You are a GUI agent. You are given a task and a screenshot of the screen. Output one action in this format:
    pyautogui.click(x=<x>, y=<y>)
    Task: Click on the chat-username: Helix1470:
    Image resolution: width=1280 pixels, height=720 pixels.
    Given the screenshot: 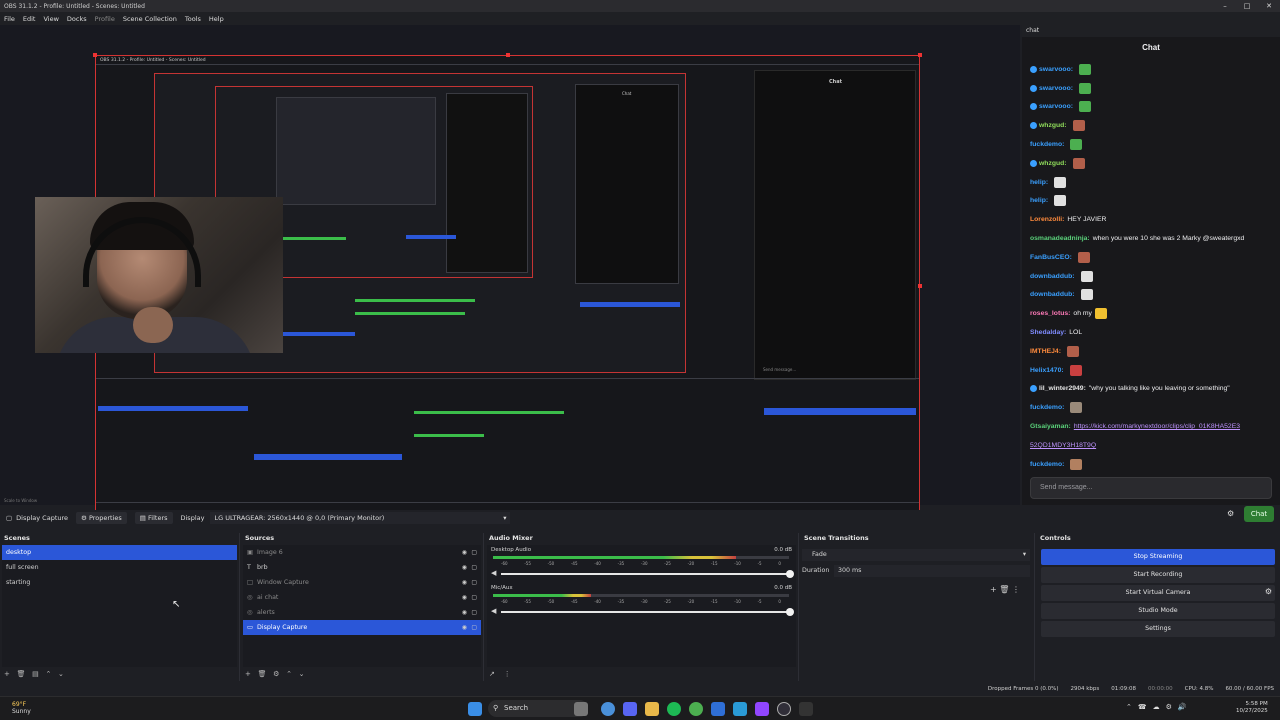 What is the action you would take?
    pyautogui.click(x=1047, y=370)
    